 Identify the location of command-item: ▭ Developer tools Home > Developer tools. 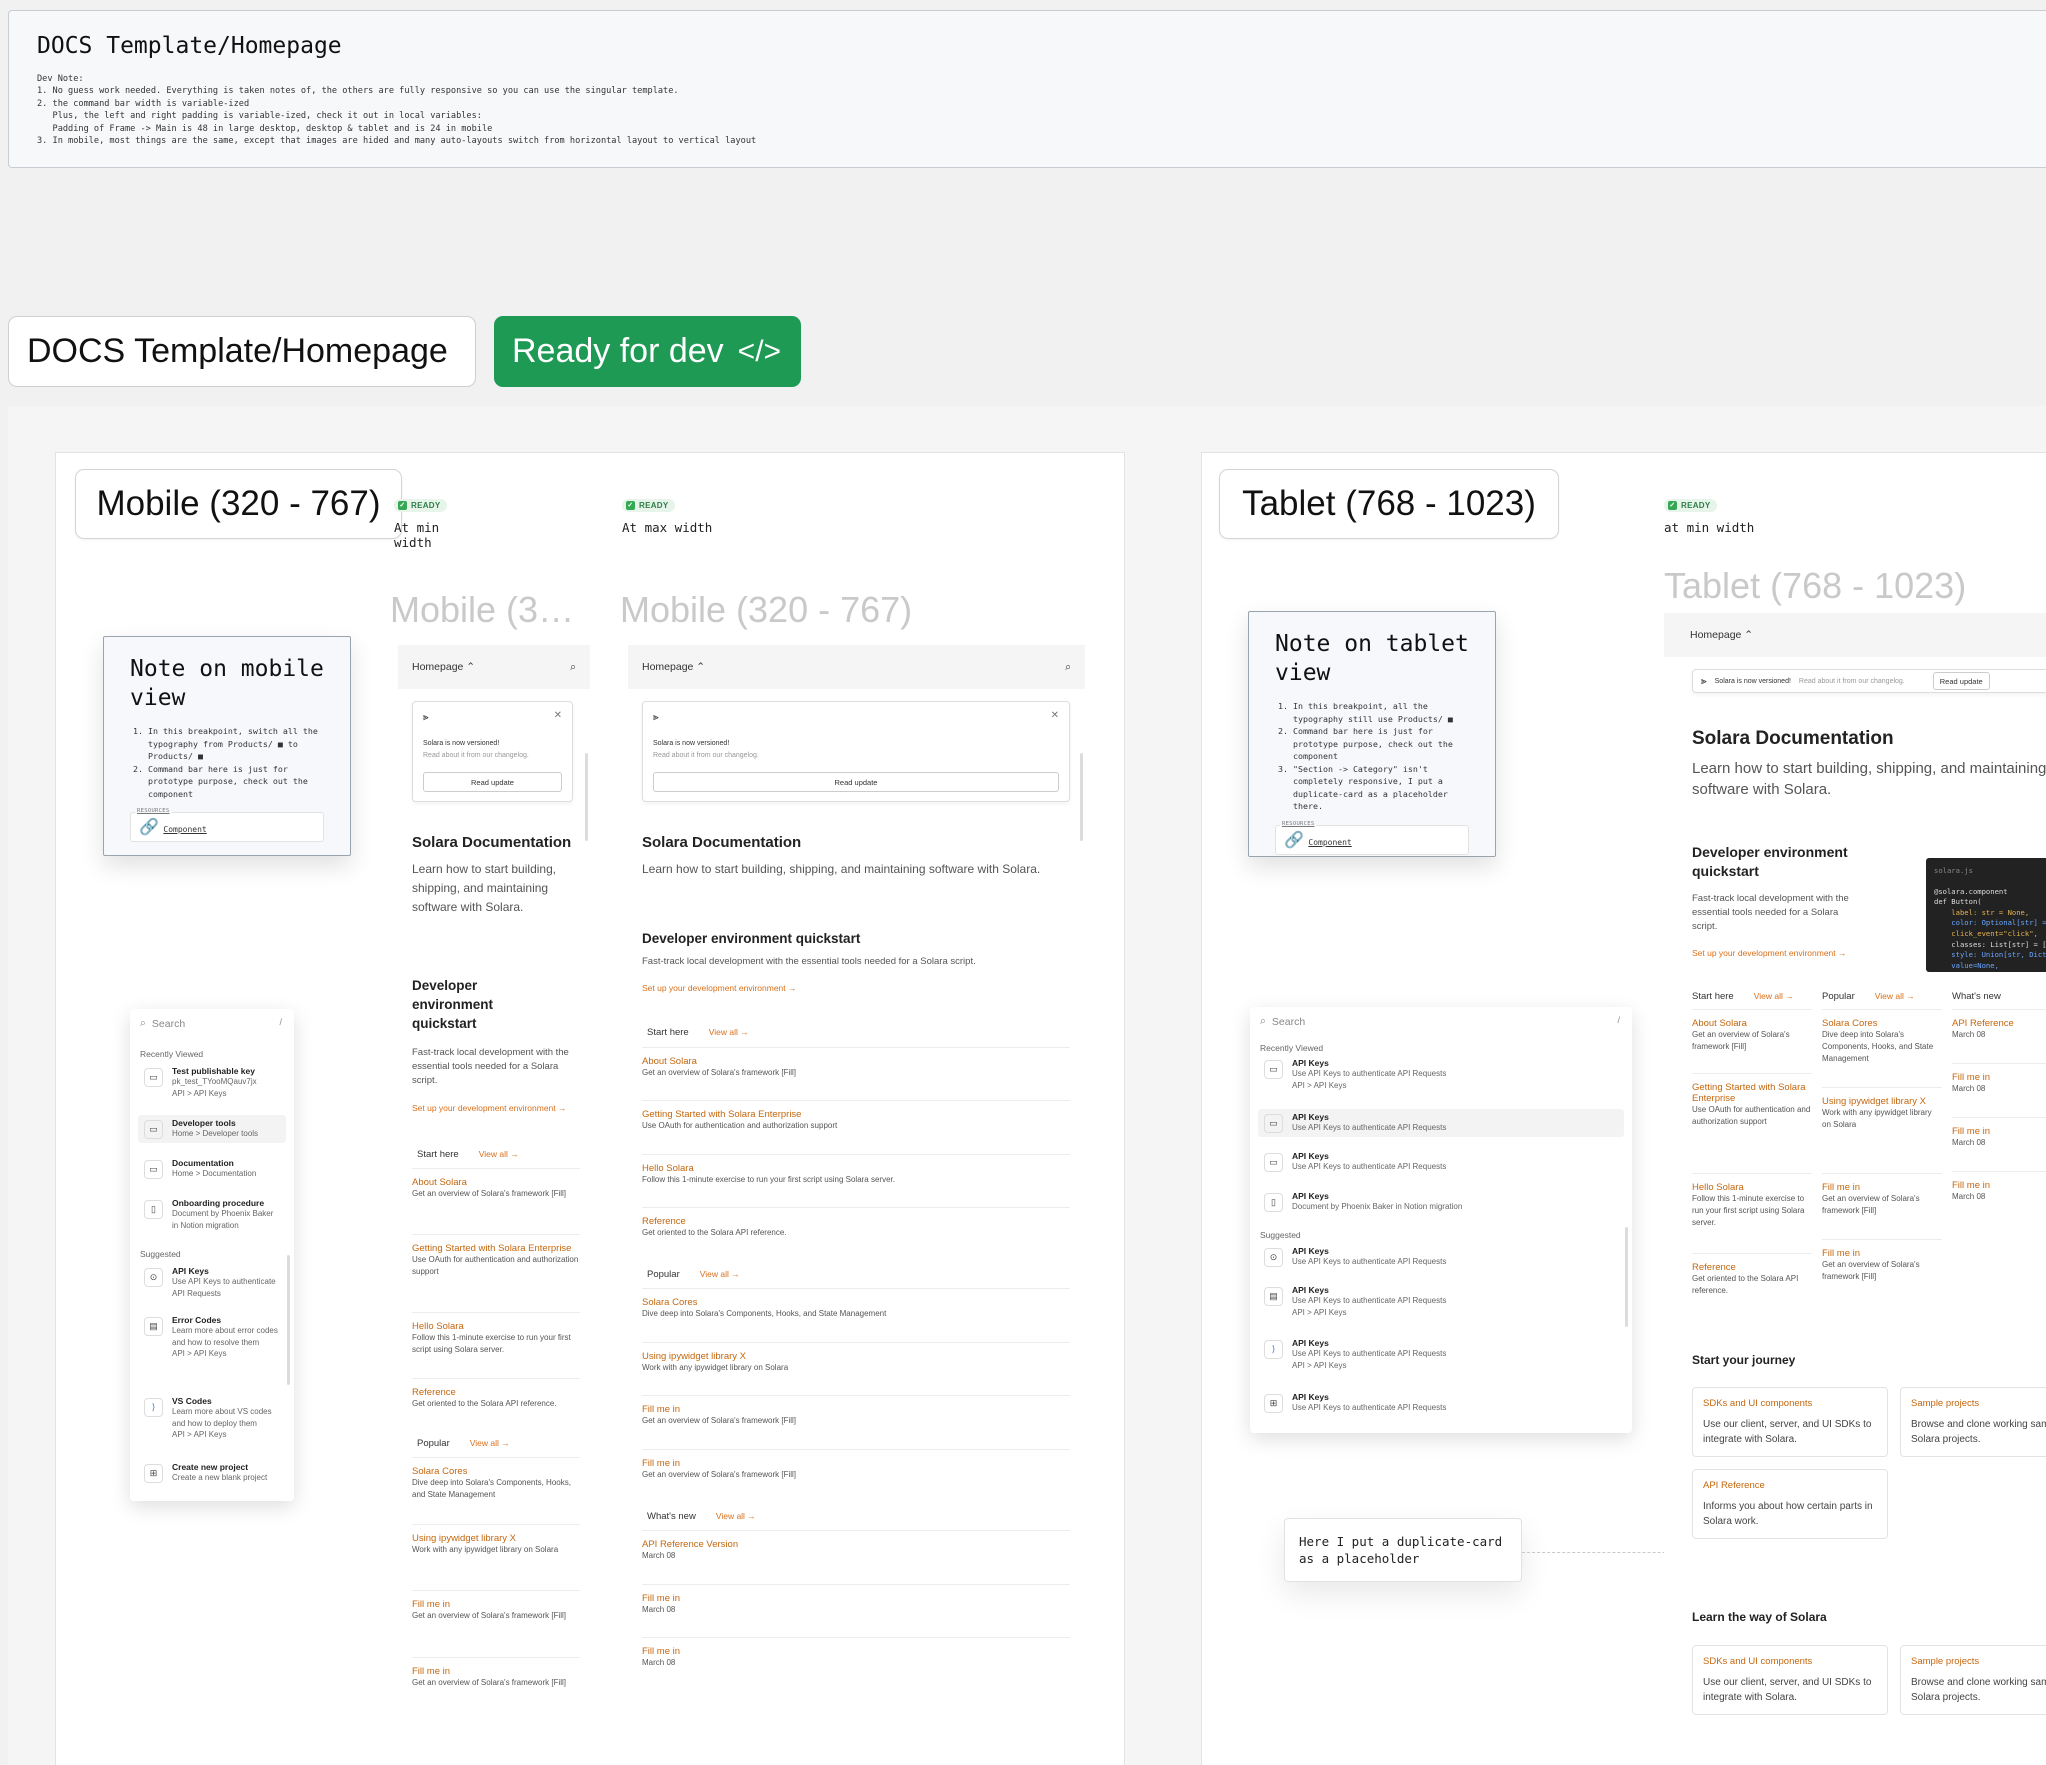
(212, 1129).